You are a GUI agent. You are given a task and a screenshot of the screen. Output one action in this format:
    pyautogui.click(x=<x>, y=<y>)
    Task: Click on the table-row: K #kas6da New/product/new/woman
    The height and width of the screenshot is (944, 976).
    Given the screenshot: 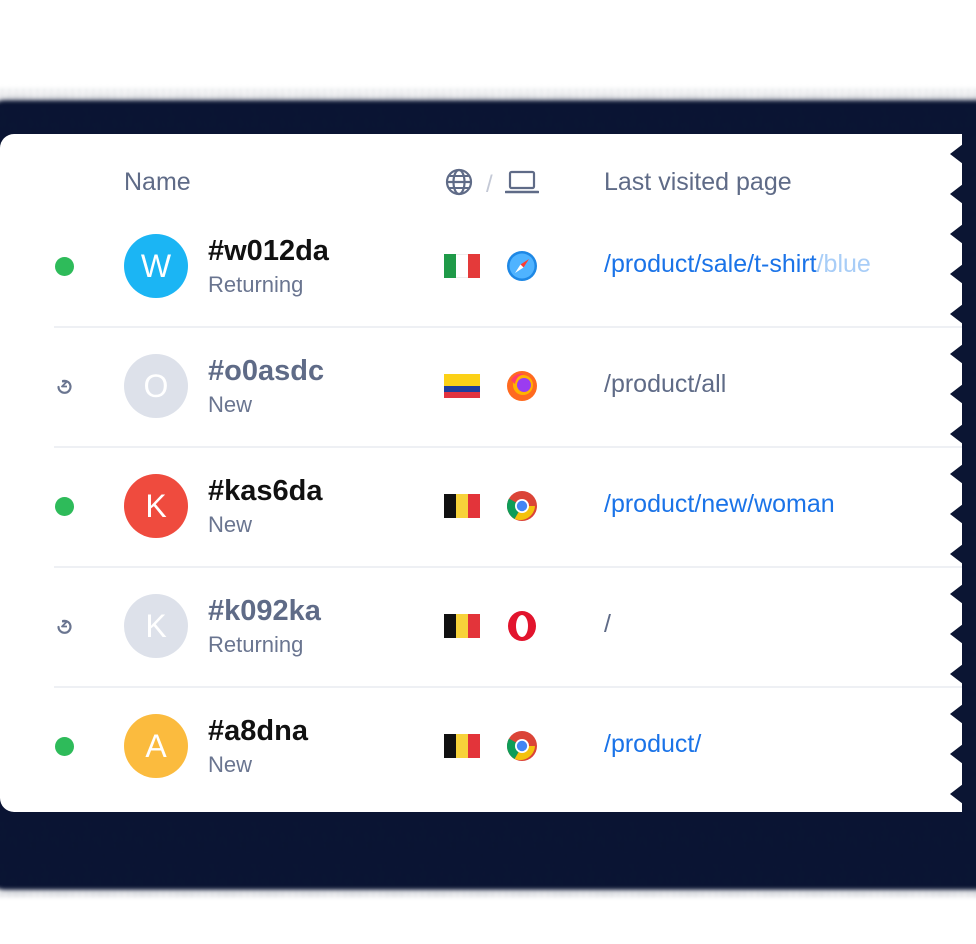 What is the action you would take?
    pyautogui.click(x=481, y=506)
    